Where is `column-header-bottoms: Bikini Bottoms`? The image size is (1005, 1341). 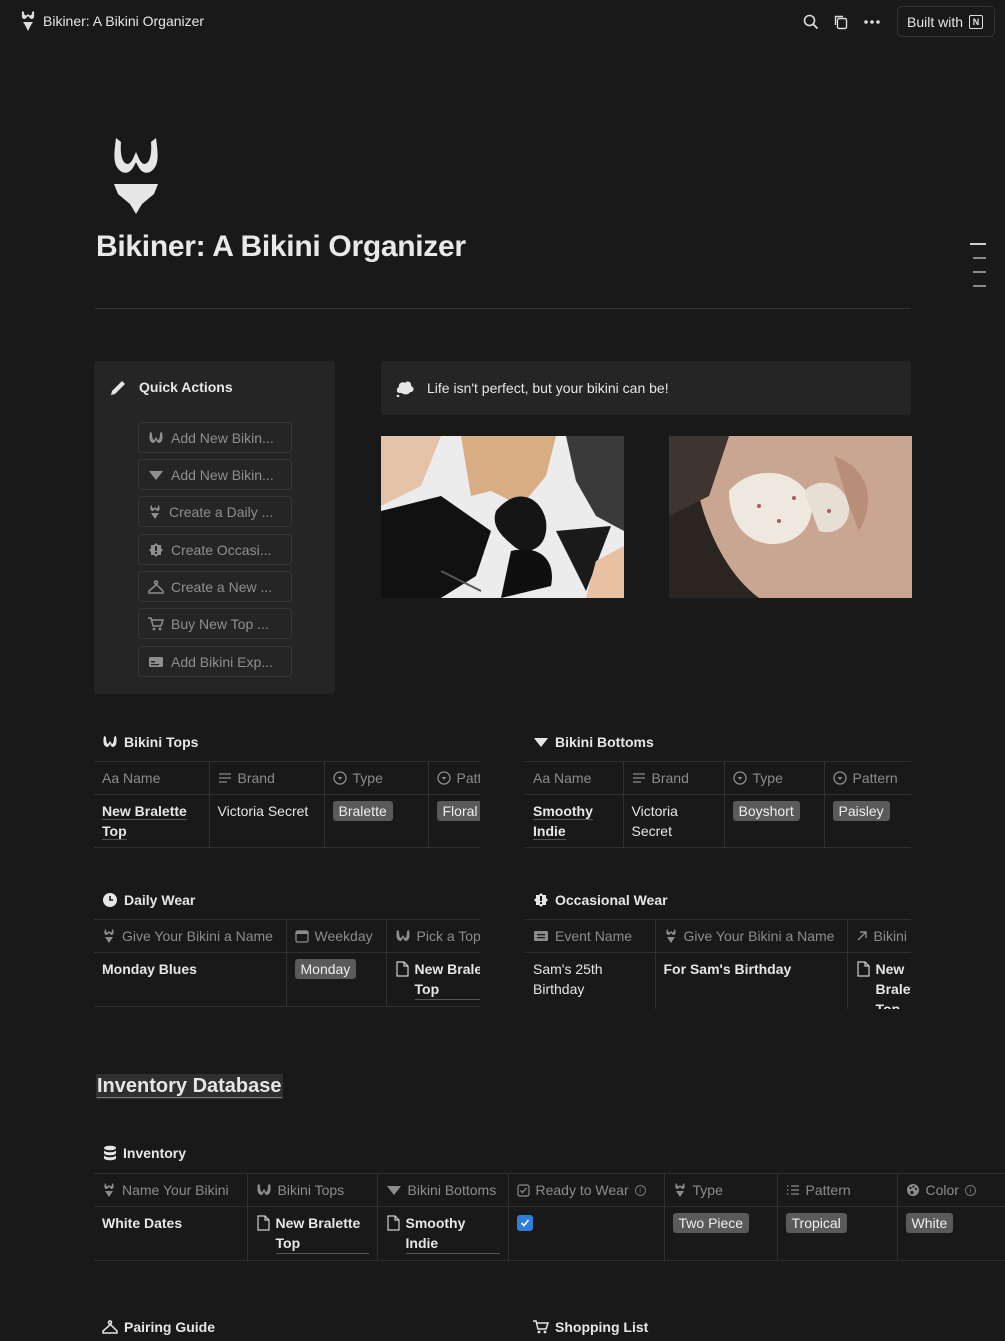
column-header-bottoms: Bikini Bottoms is located at coordinates (442, 1190).